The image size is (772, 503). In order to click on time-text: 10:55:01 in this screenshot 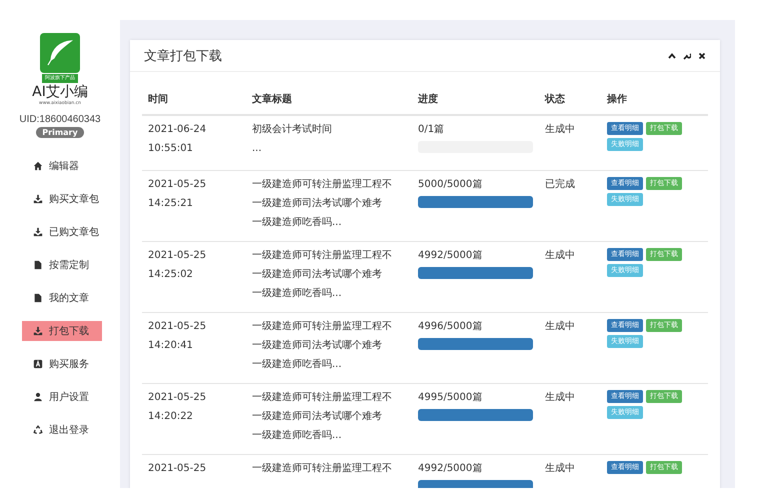, I will do `click(171, 149)`.